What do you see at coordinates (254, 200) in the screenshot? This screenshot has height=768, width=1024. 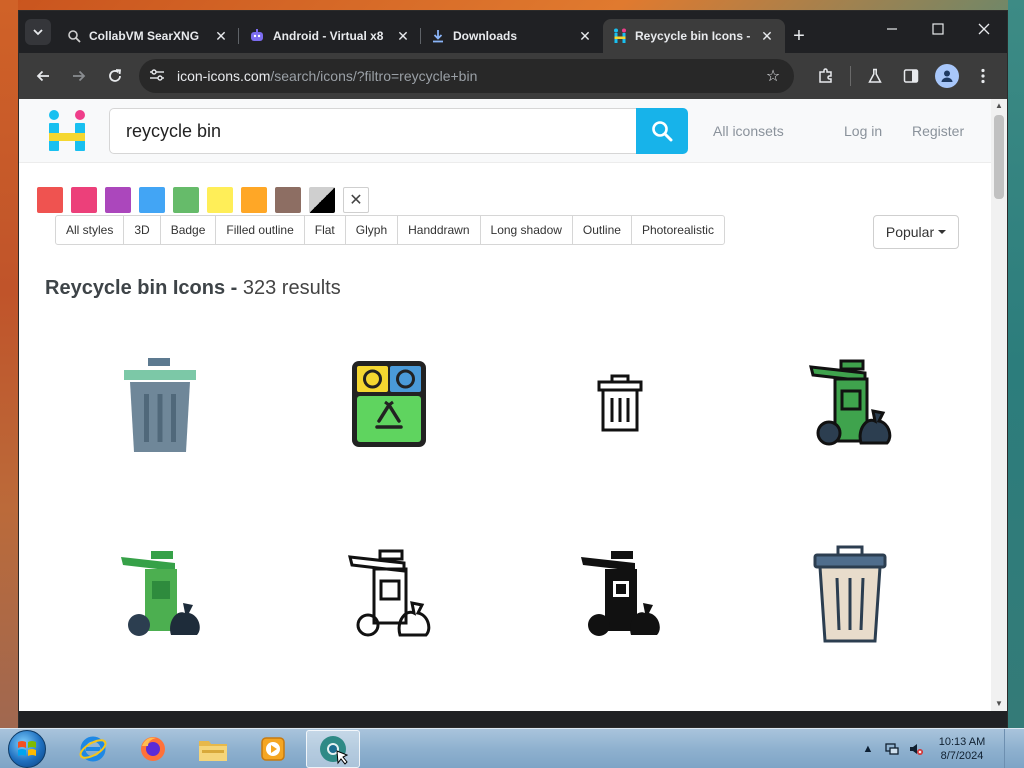 I see `color-filter-orange` at bounding box center [254, 200].